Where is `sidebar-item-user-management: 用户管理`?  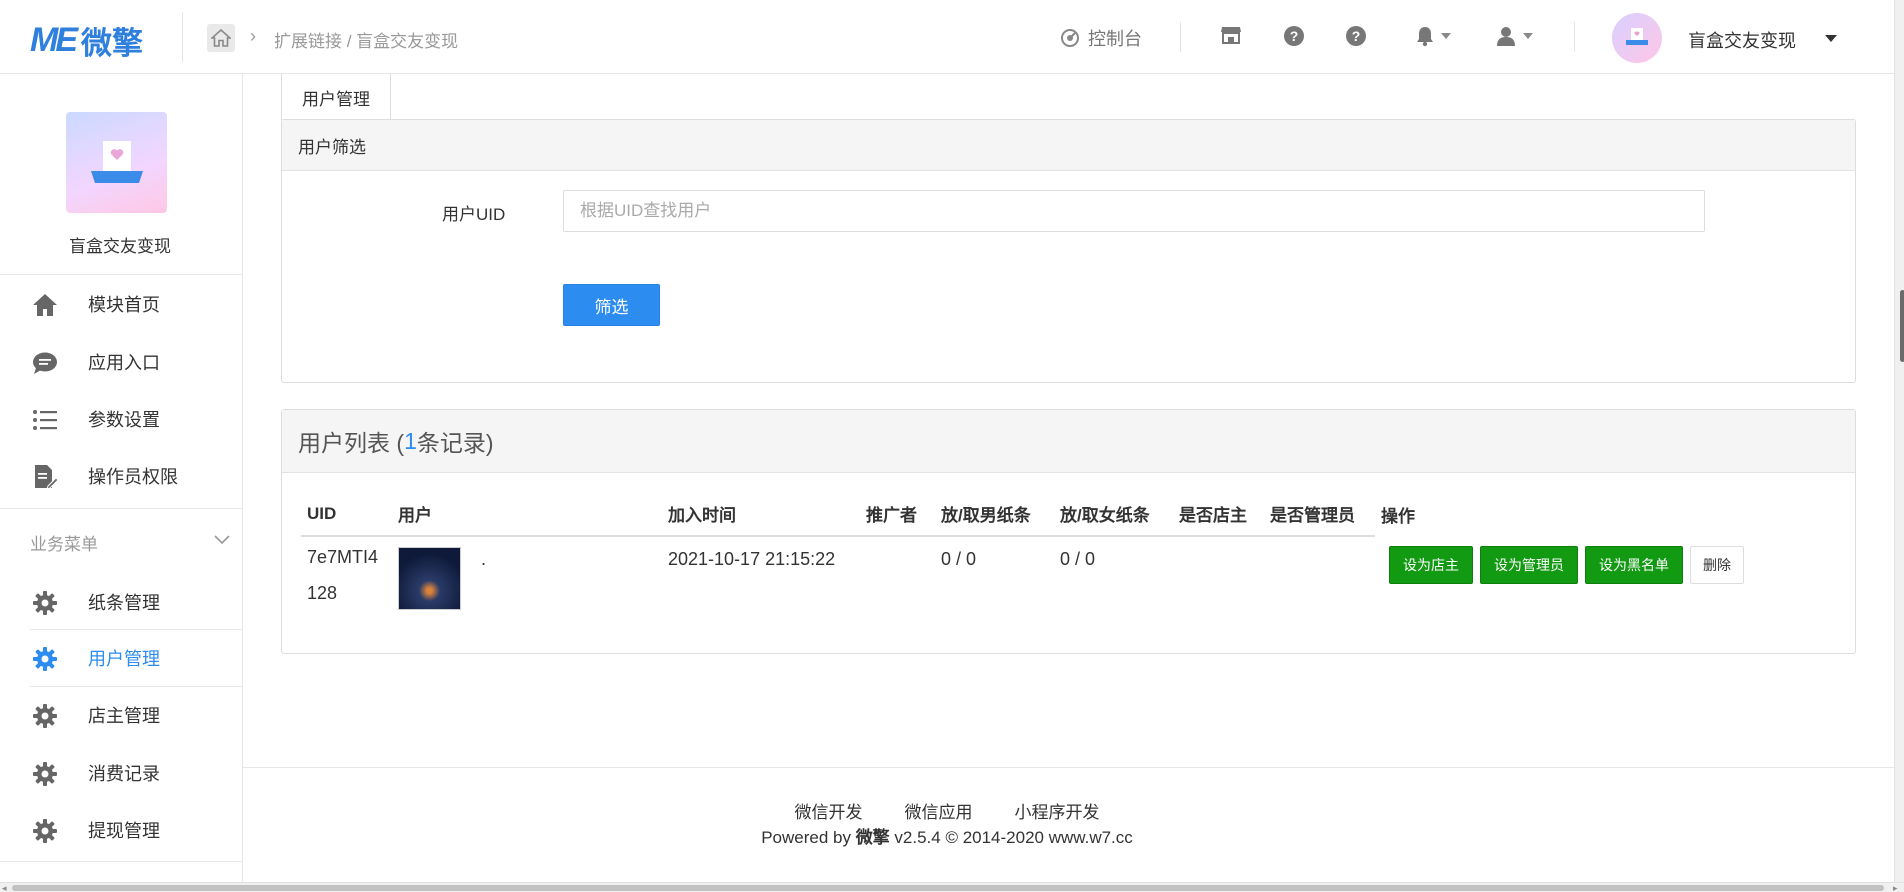
sidebar-item-user-management: 用户管理 is located at coordinates (121, 658).